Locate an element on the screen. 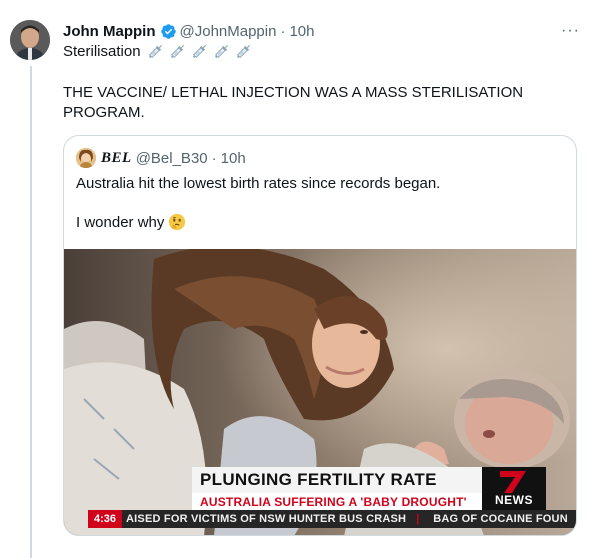  author-handle: @JohnMappin is located at coordinates (228, 31).